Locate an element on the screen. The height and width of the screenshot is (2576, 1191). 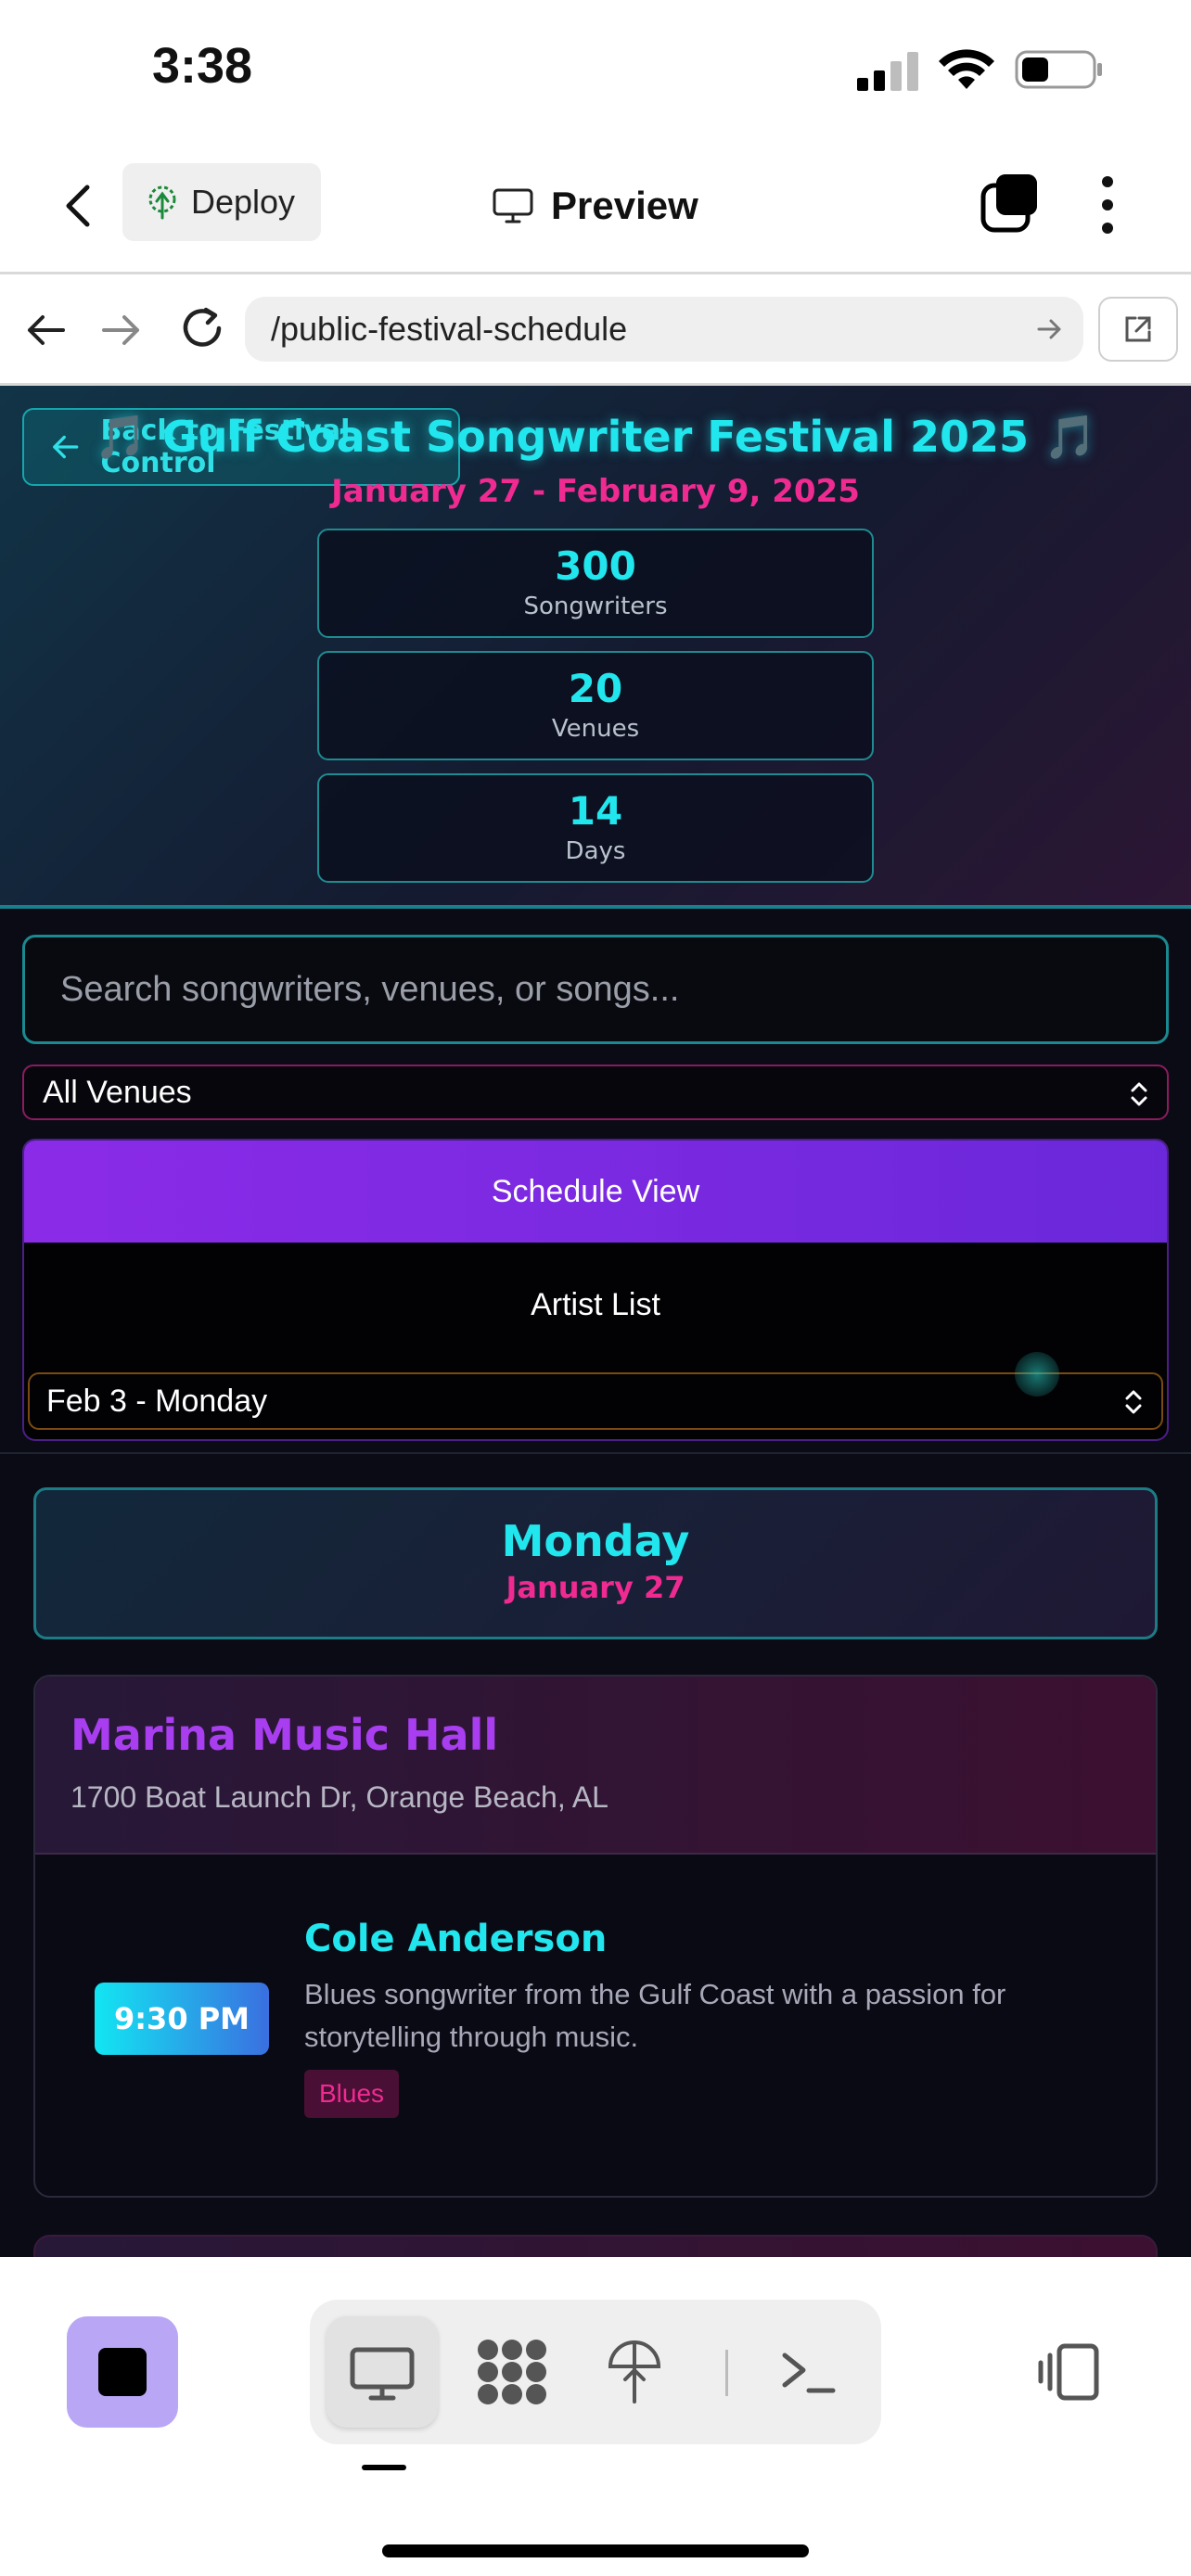
festival-title: 🎵 Gulf Coast Songwriter Festival 2025 🎵 is located at coordinates (595, 437).